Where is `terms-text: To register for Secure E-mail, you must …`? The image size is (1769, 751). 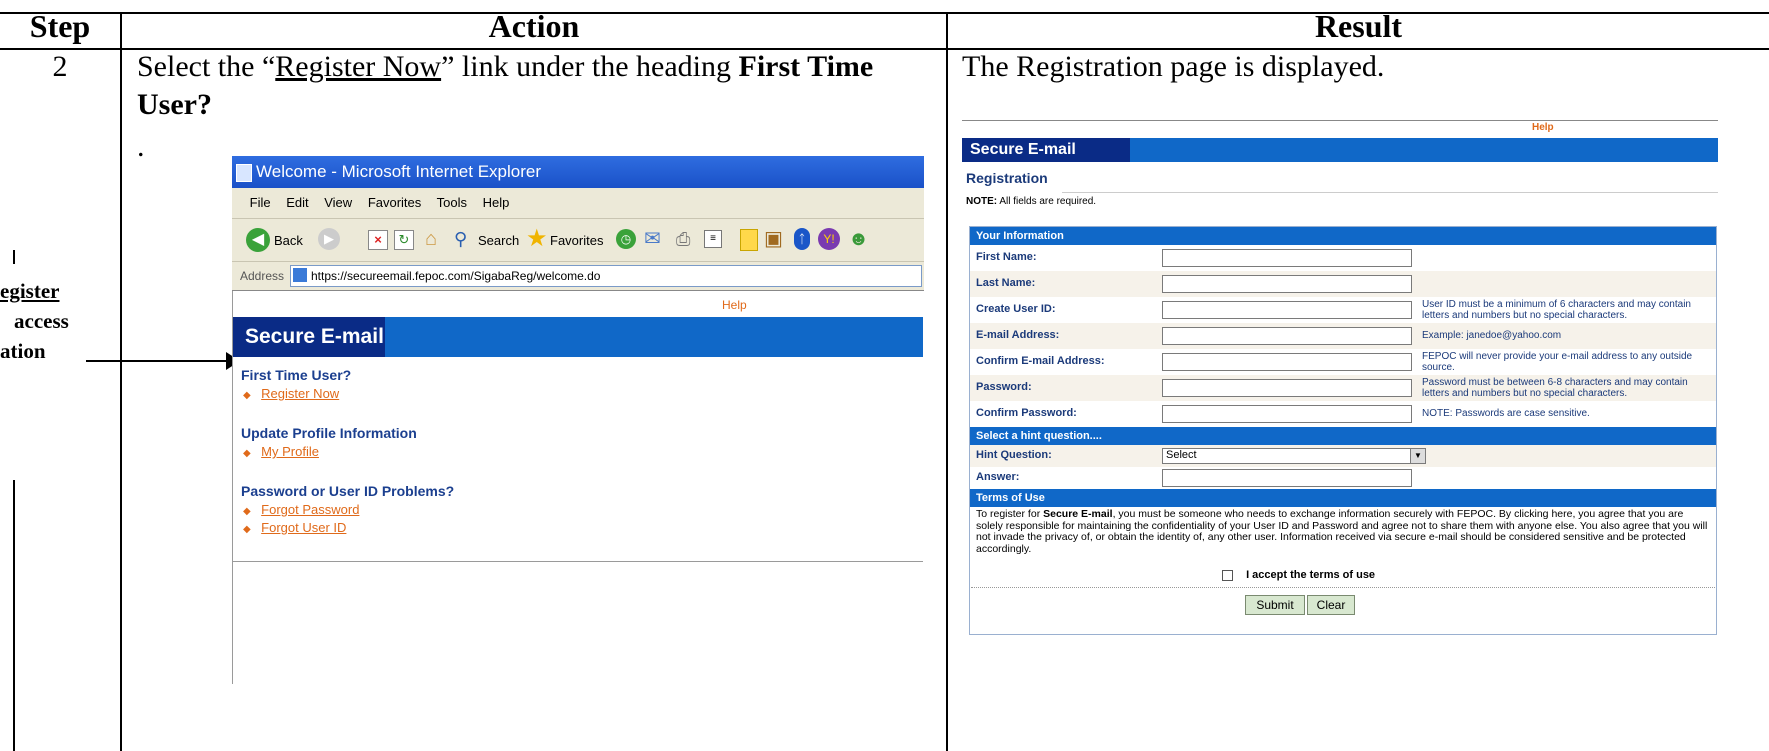 terms-text: To register for Secure E-mail, you must … is located at coordinates (1342, 531).